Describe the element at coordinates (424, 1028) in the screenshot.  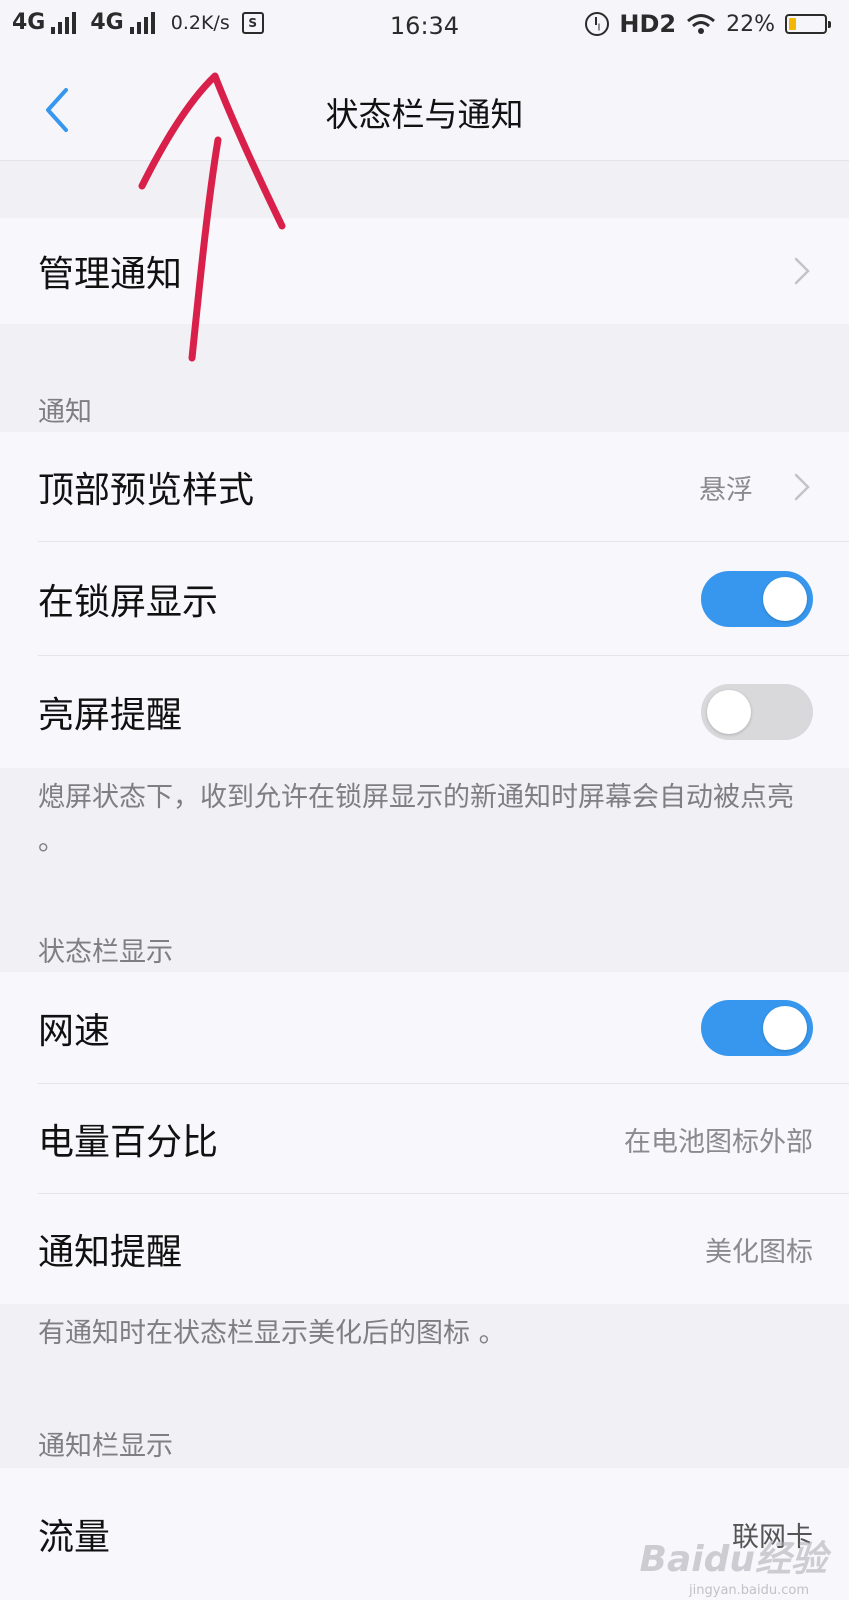
I see `network-speed-row: 网速` at that location.